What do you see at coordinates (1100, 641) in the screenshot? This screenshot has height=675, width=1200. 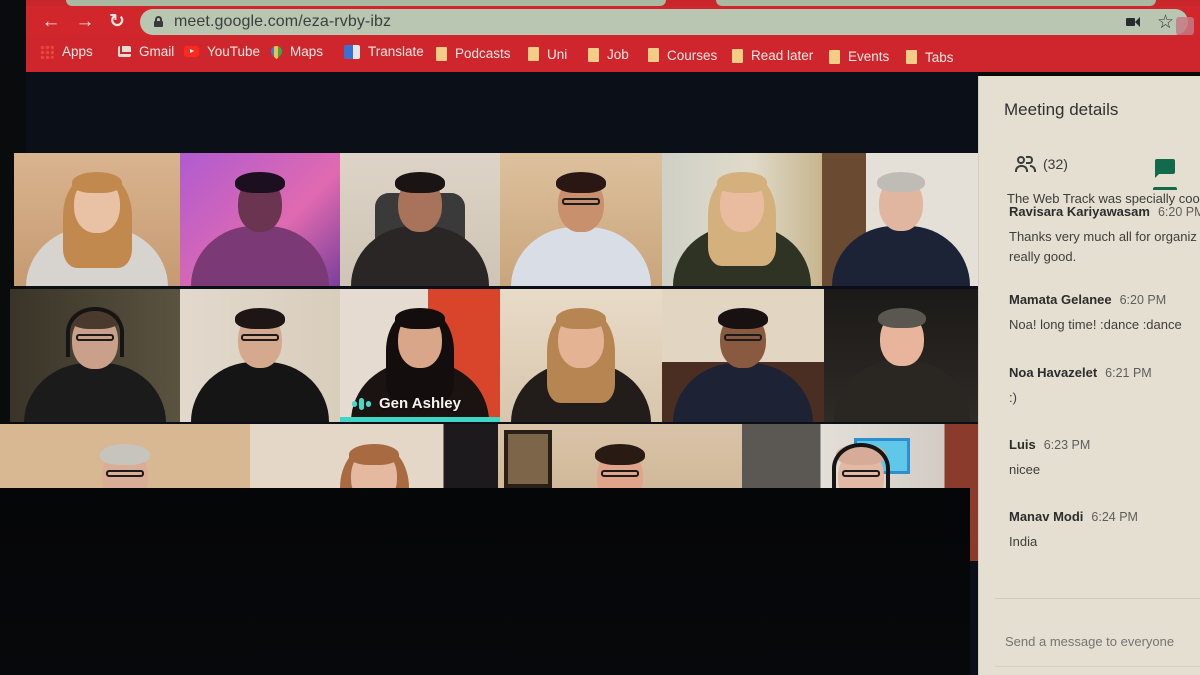 I see `chat-message-input` at bounding box center [1100, 641].